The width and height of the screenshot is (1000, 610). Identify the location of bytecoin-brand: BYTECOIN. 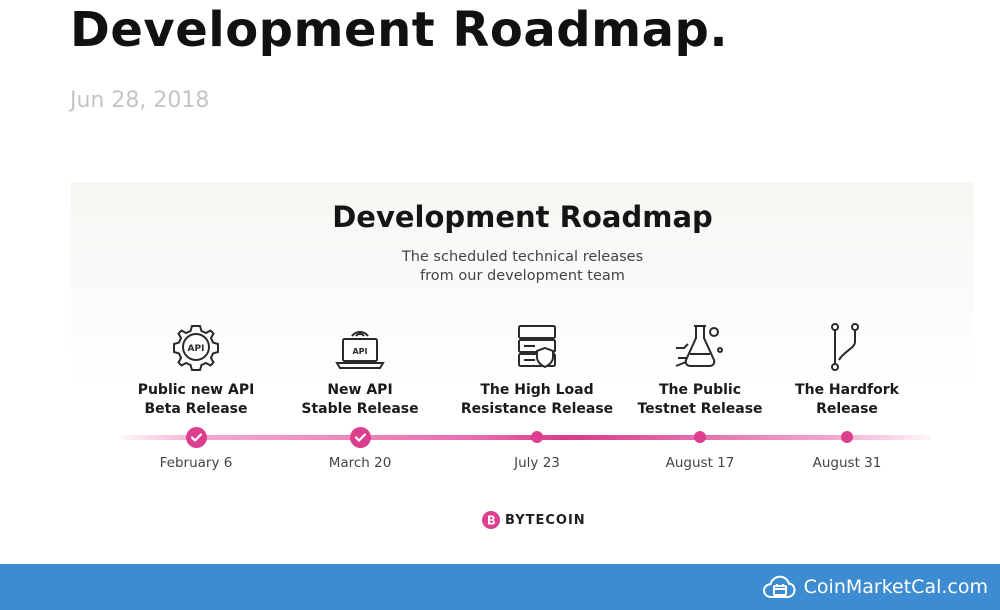
(534, 520).